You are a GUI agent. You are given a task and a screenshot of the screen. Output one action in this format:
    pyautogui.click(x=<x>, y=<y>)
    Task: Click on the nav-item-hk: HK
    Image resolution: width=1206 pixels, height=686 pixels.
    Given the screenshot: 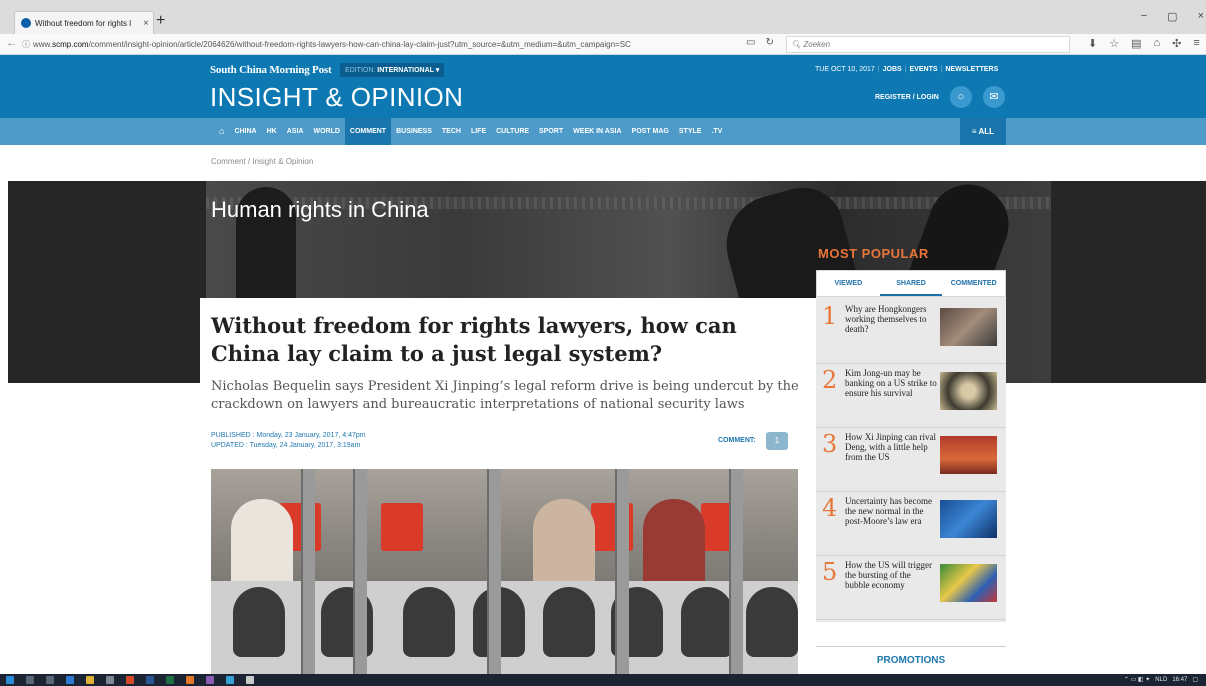 What is the action you would take?
    pyautogui.click(x=272, y=131)
    